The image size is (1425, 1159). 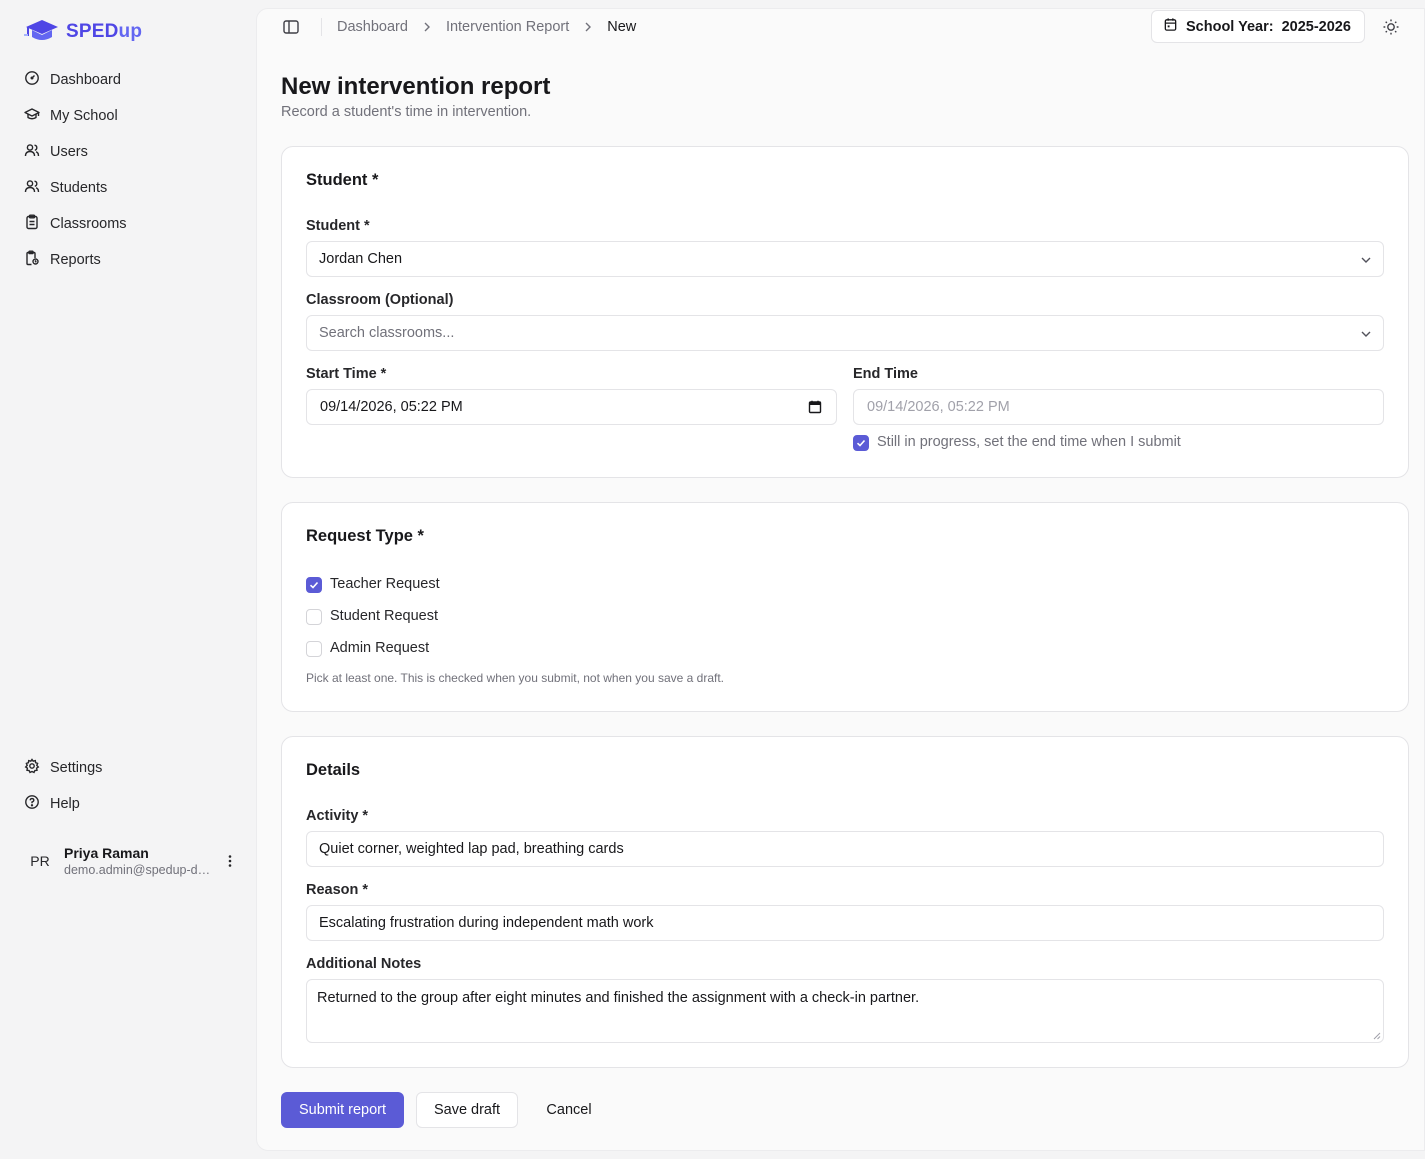 What do you see at coordinates (338, 226) in the screenshot?
I see `student-label: Student *` at bounding box center [338, 226].